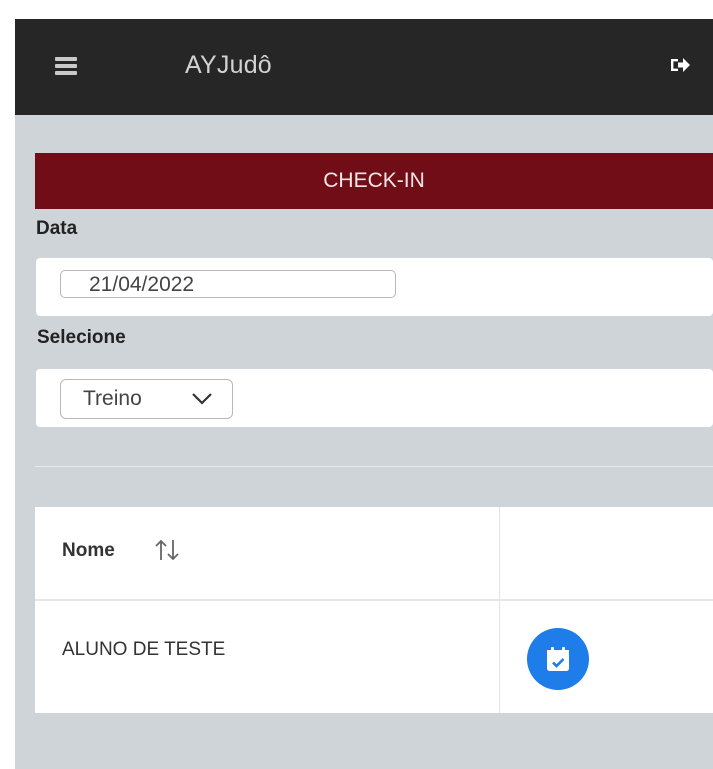 The width and height of the screenshot is (713, 769). Describe the element at coordinates (364, 67) in the screenshot. I see `top-navbar: AYJudô` at that location.